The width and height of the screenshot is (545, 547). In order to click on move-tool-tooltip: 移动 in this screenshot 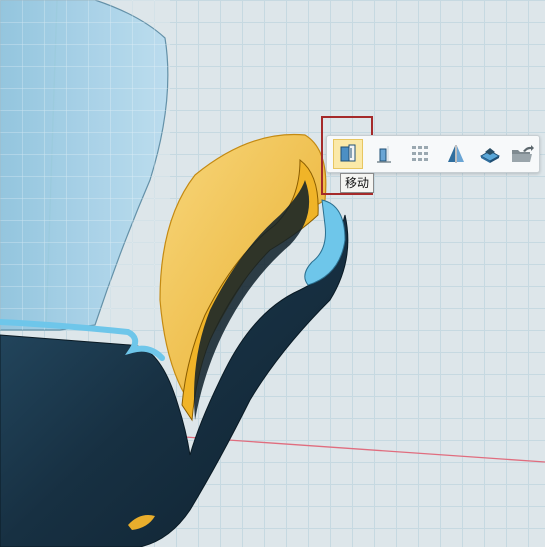, I will do `click(357, 183)`.